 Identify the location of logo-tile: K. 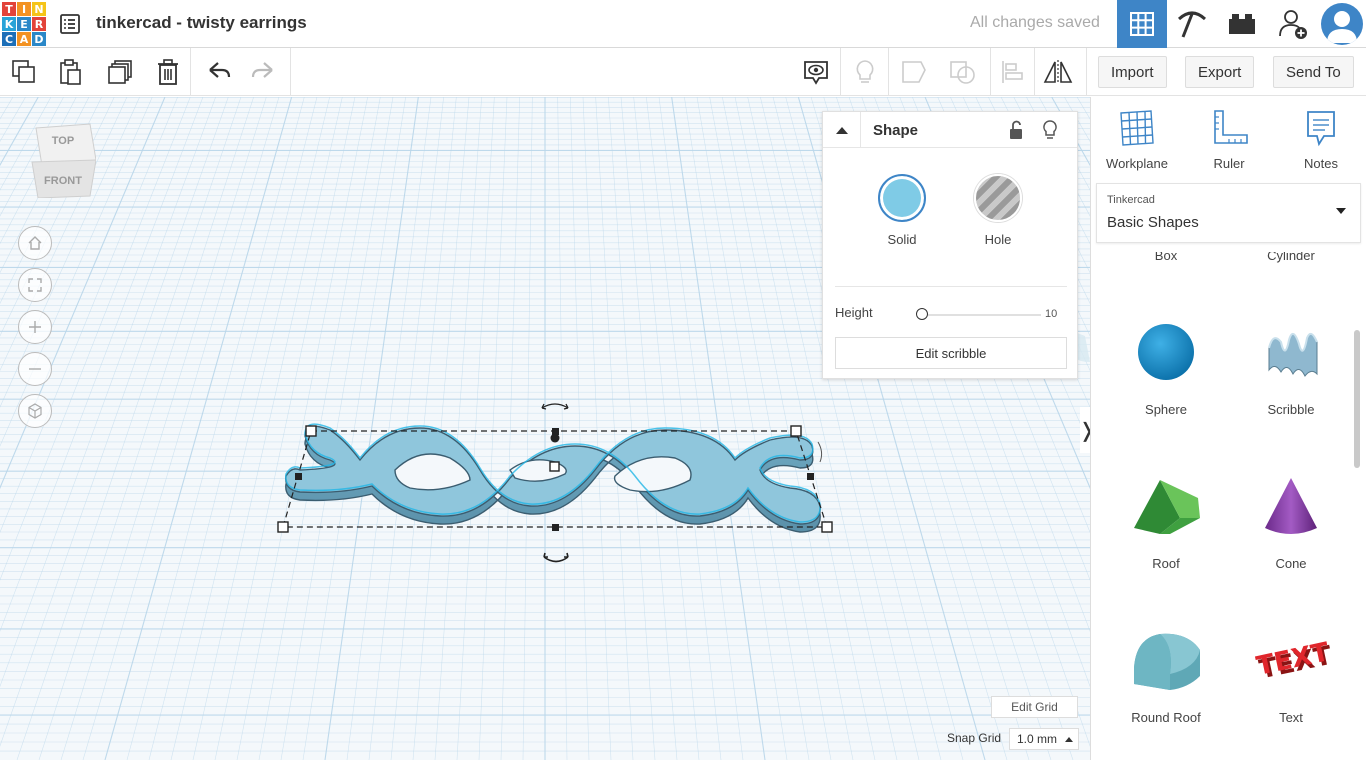
(9, 24).